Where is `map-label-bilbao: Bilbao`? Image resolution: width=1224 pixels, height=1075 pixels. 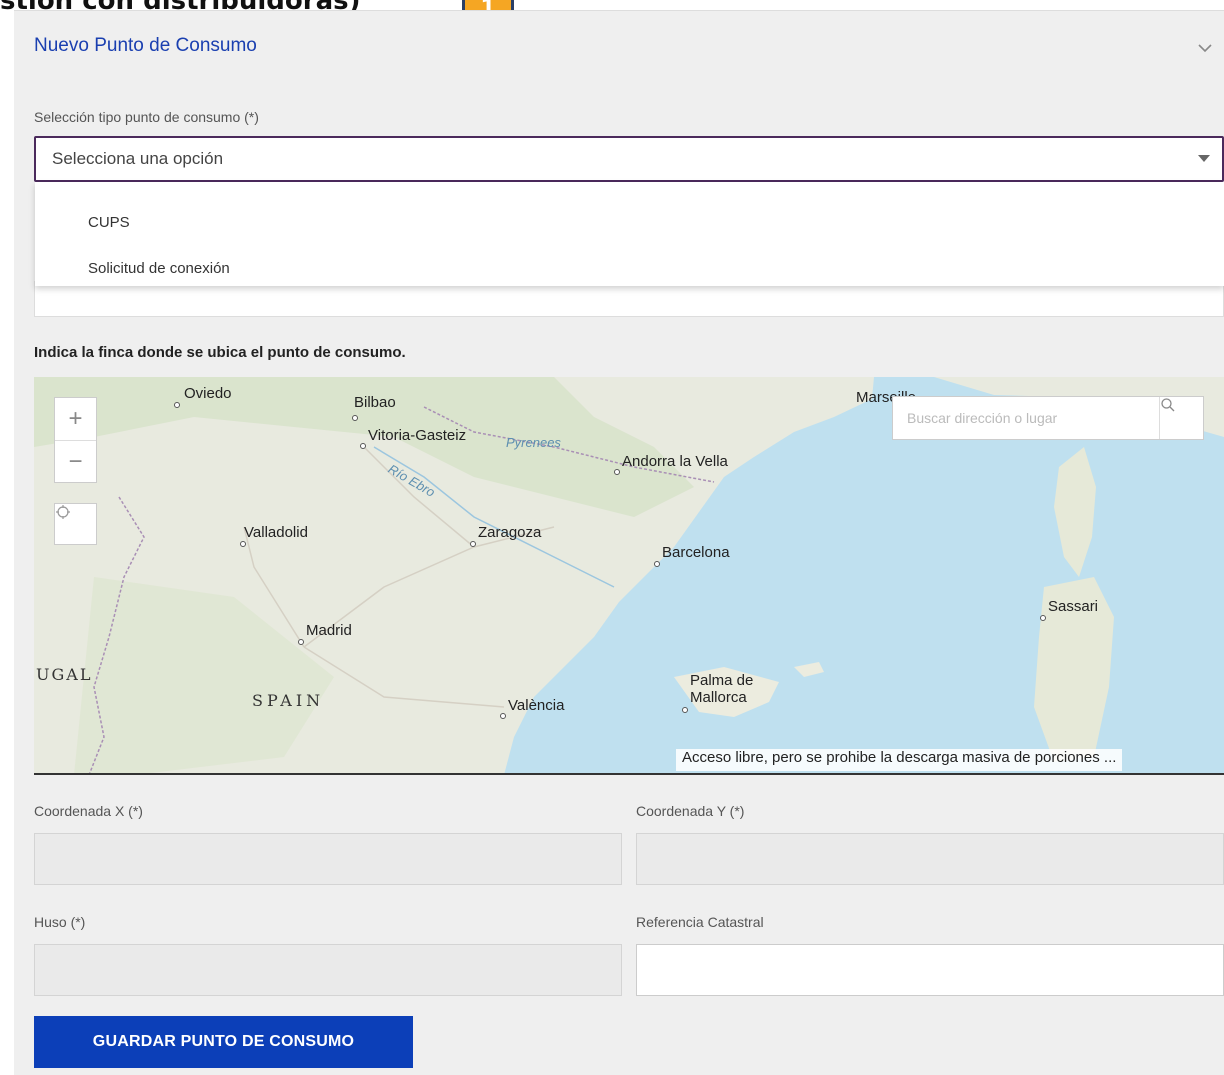 map-label-bilbao: Bilbao is located at coordinates (375, 402).